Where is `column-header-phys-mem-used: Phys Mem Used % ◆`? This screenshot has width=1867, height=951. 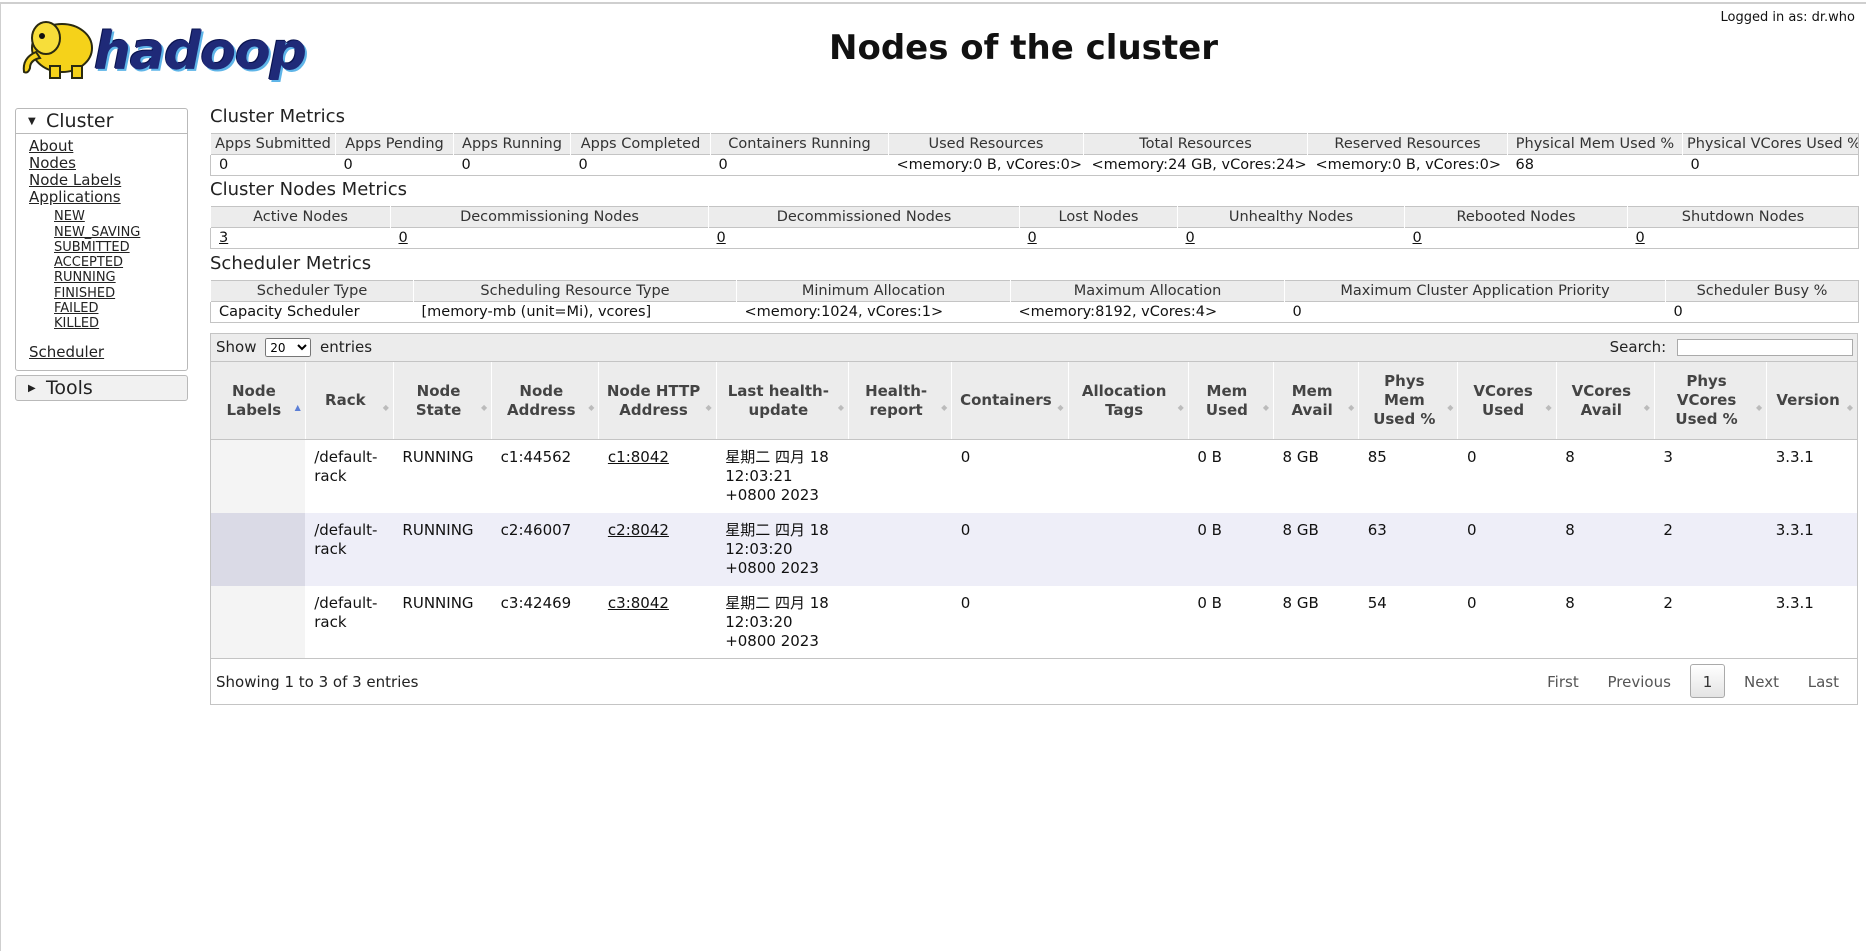 column-header-phys-mem-used: Phys Mem Used % ◆ is located at coordinates (1408, 400).